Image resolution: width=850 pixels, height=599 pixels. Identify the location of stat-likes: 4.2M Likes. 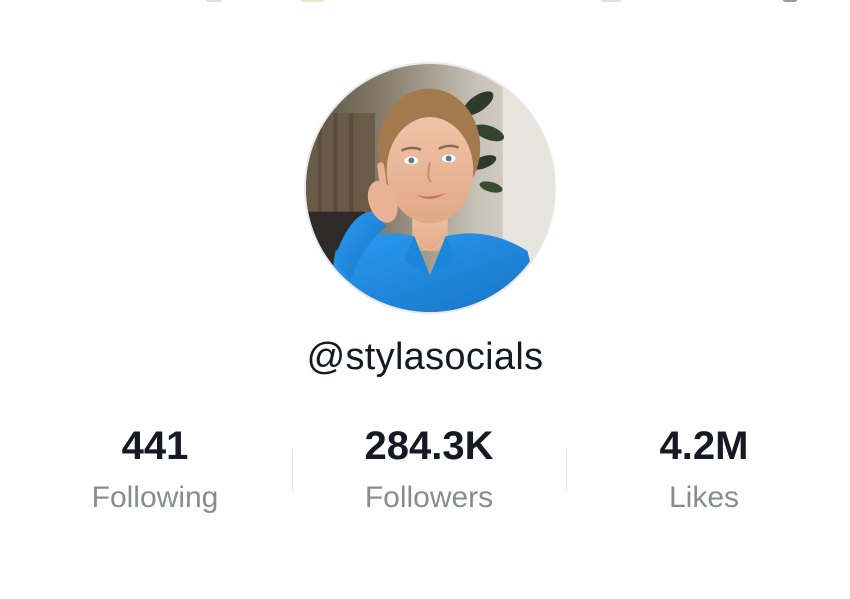
(704, 469).